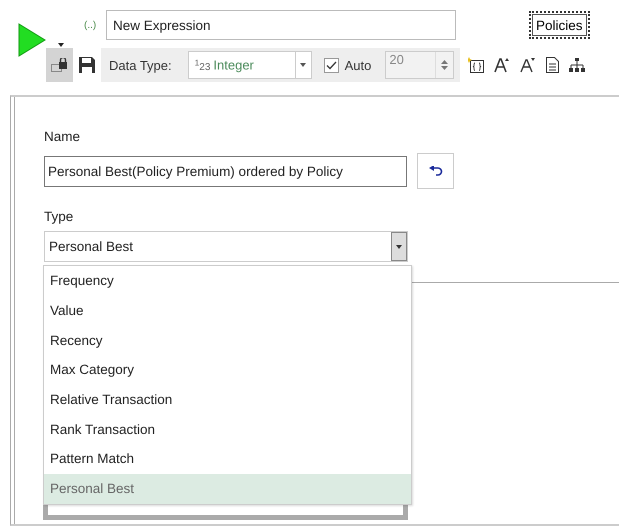 Image resolution: width=619 pixels, height=531 pixels. I want to click on name-field: Personal Best(Policy Premium) ordered by Policy, so click(225, 171).